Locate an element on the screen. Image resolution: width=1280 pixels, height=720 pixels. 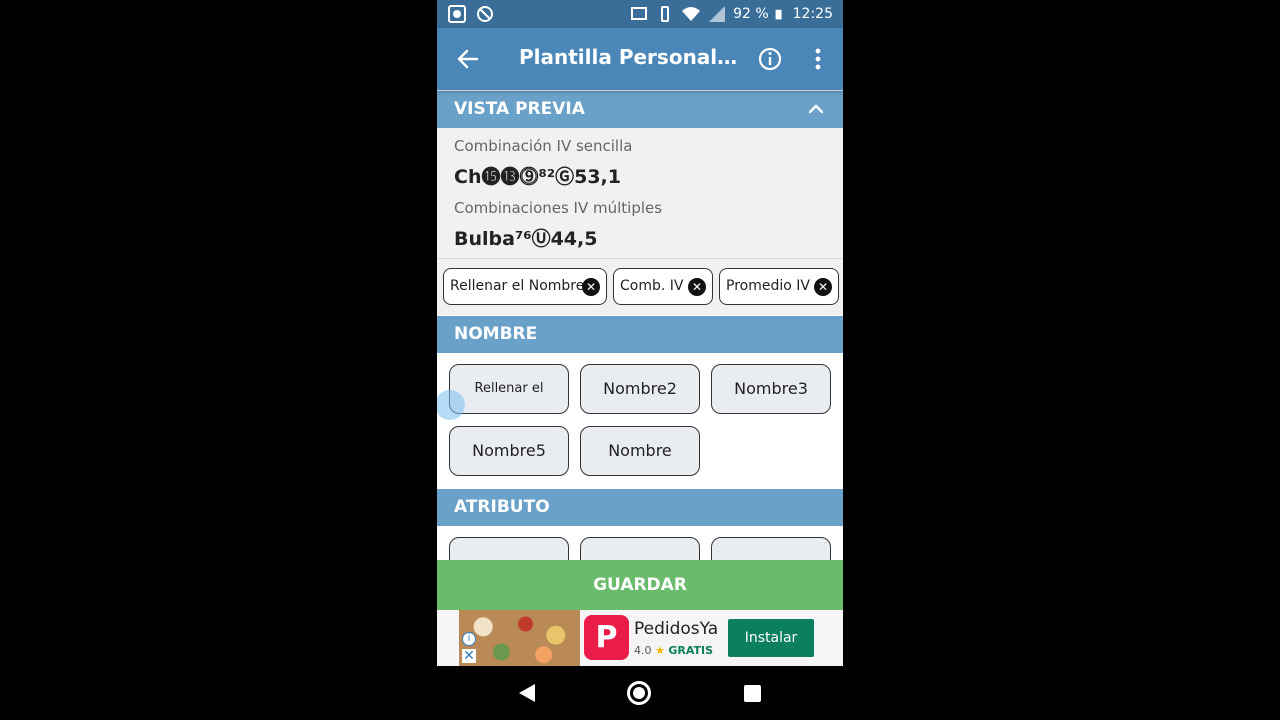
vibrate-icon is located at coordinates (665, 14).